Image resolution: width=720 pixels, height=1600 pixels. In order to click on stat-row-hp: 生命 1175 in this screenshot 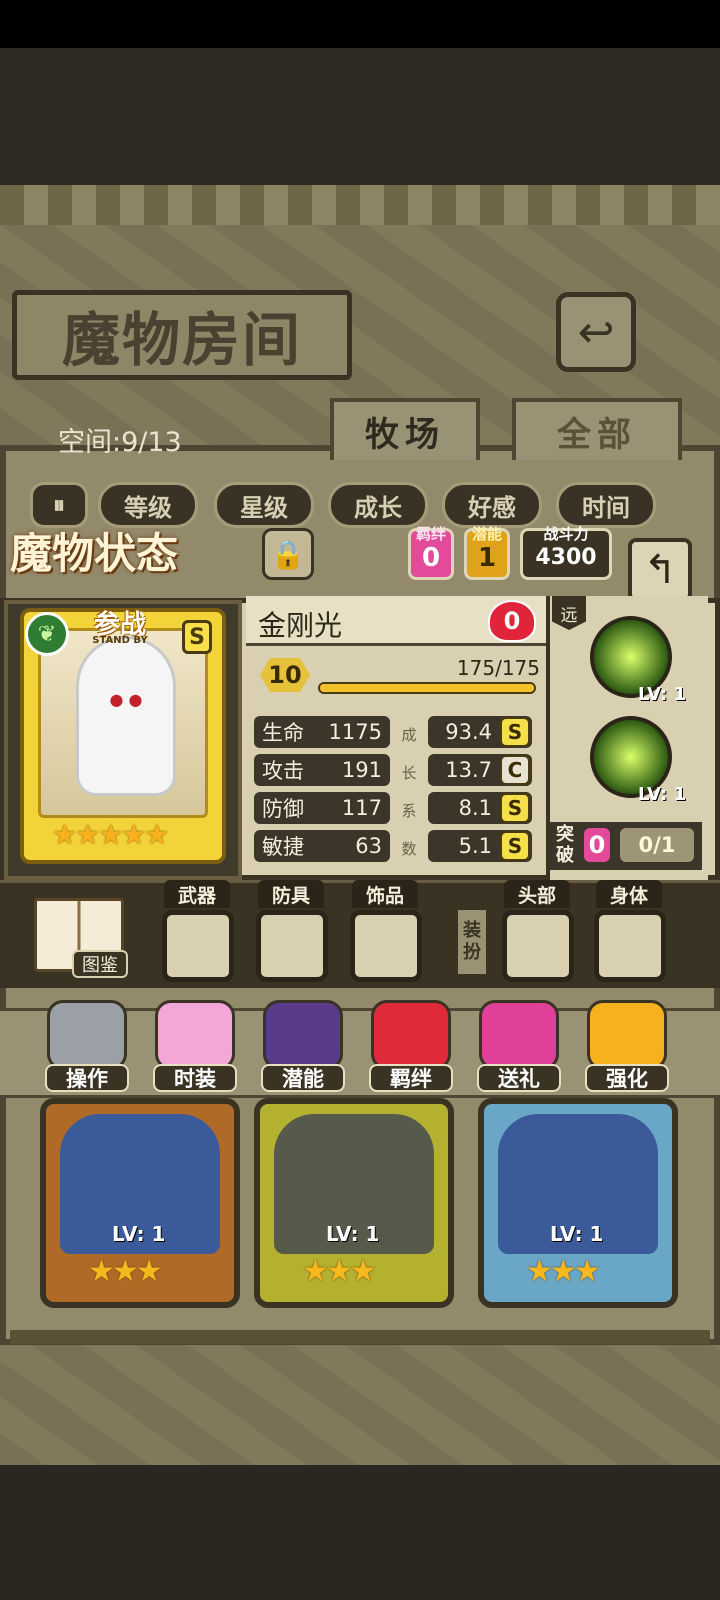, I will do `click(322, 732)`.